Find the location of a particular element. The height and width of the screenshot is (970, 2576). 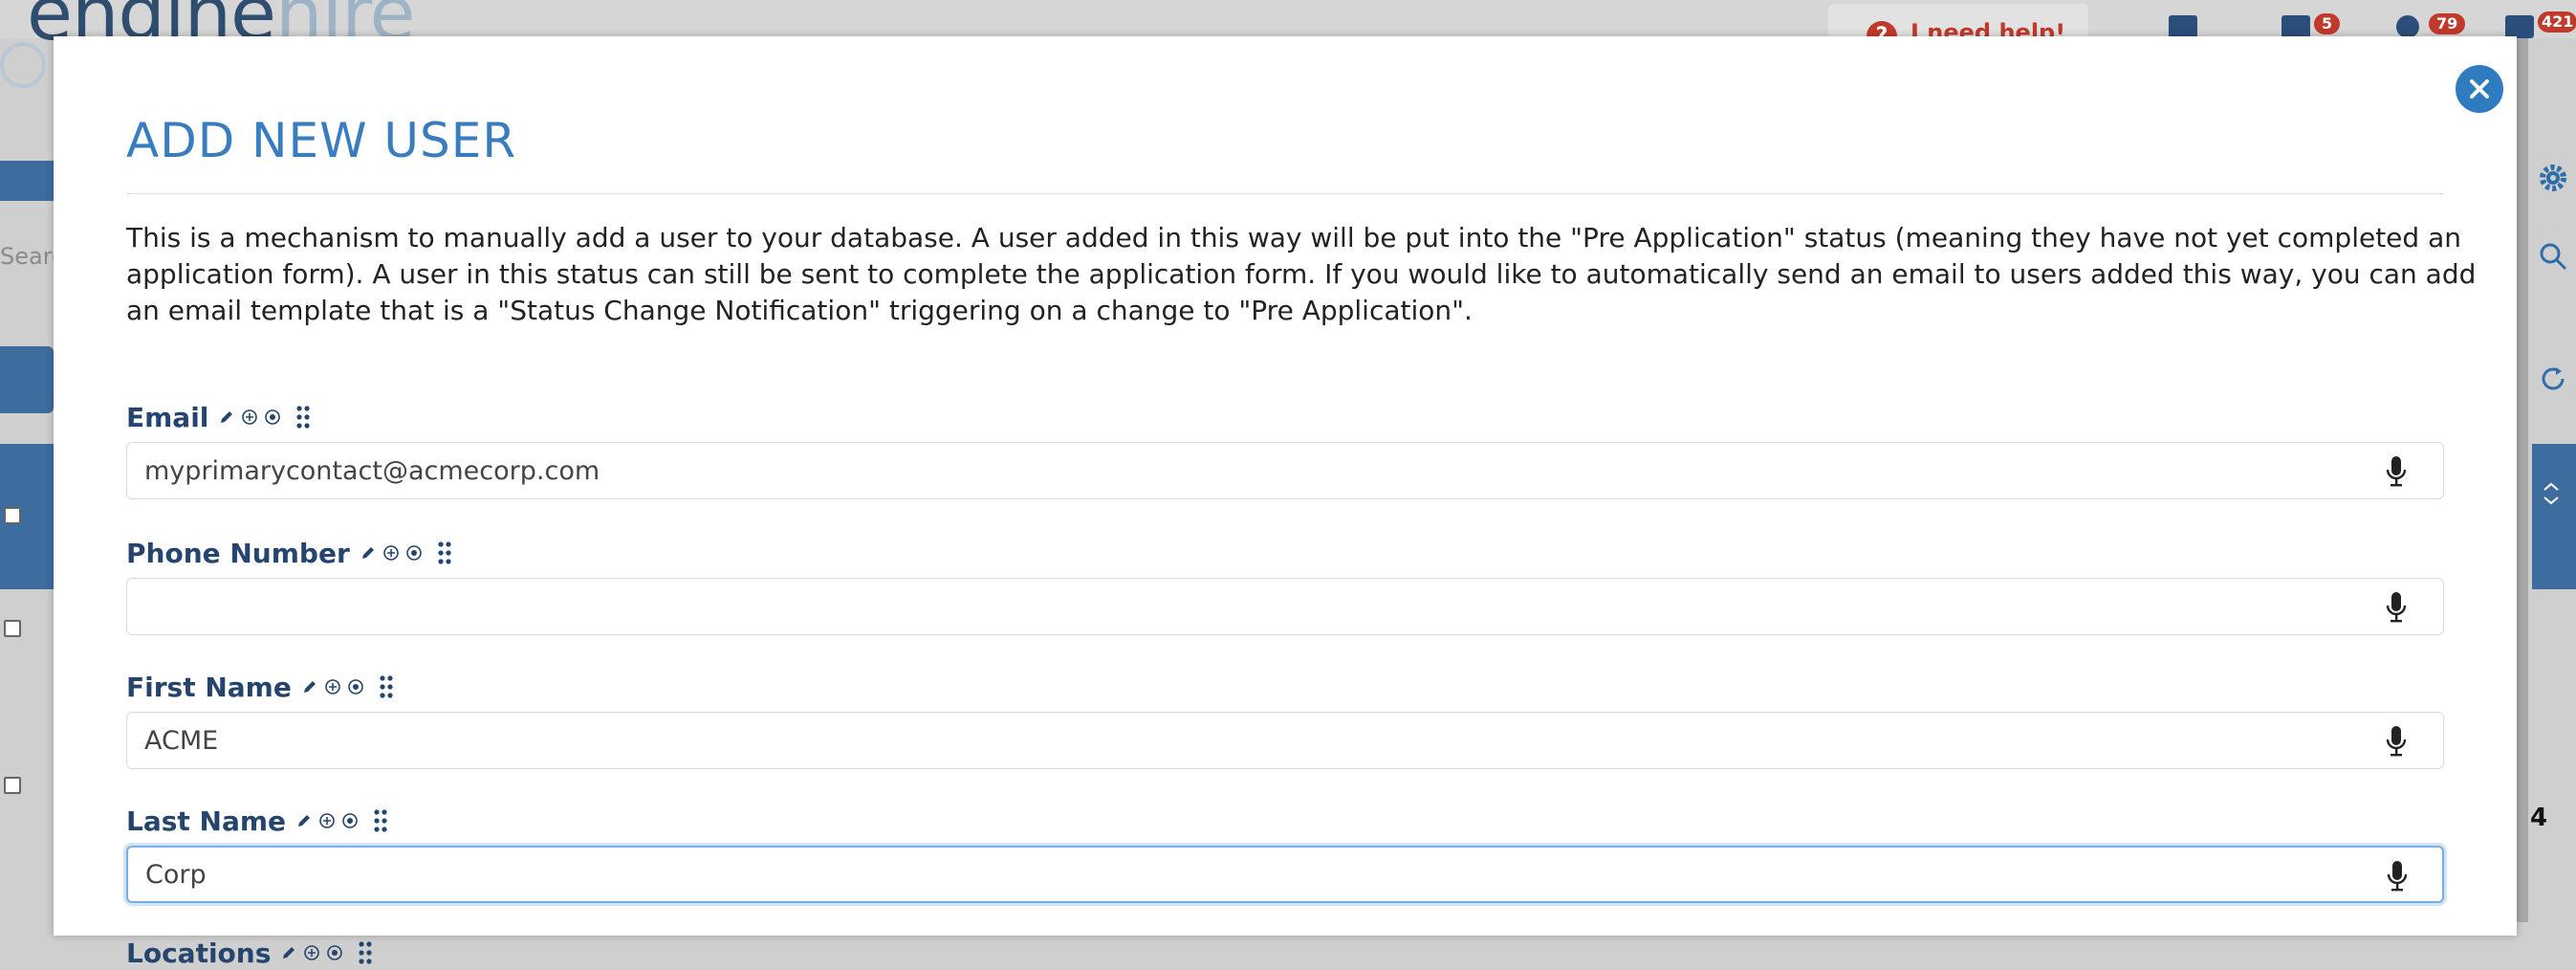

users-icon is located at coordinates (2407, 27).